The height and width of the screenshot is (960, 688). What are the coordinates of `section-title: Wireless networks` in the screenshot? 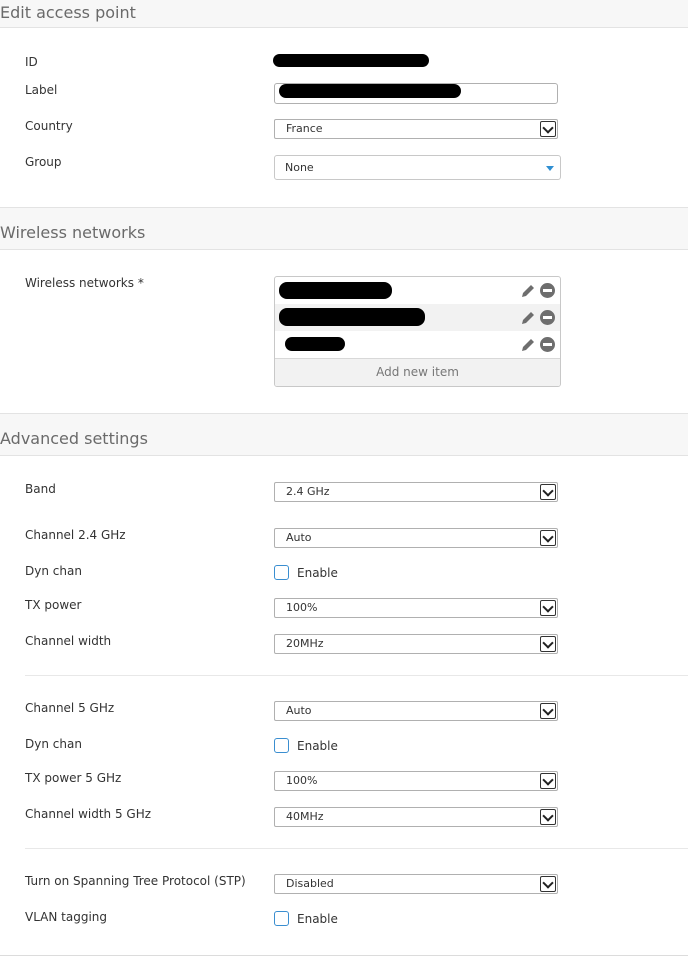 It's located at (73, 232).